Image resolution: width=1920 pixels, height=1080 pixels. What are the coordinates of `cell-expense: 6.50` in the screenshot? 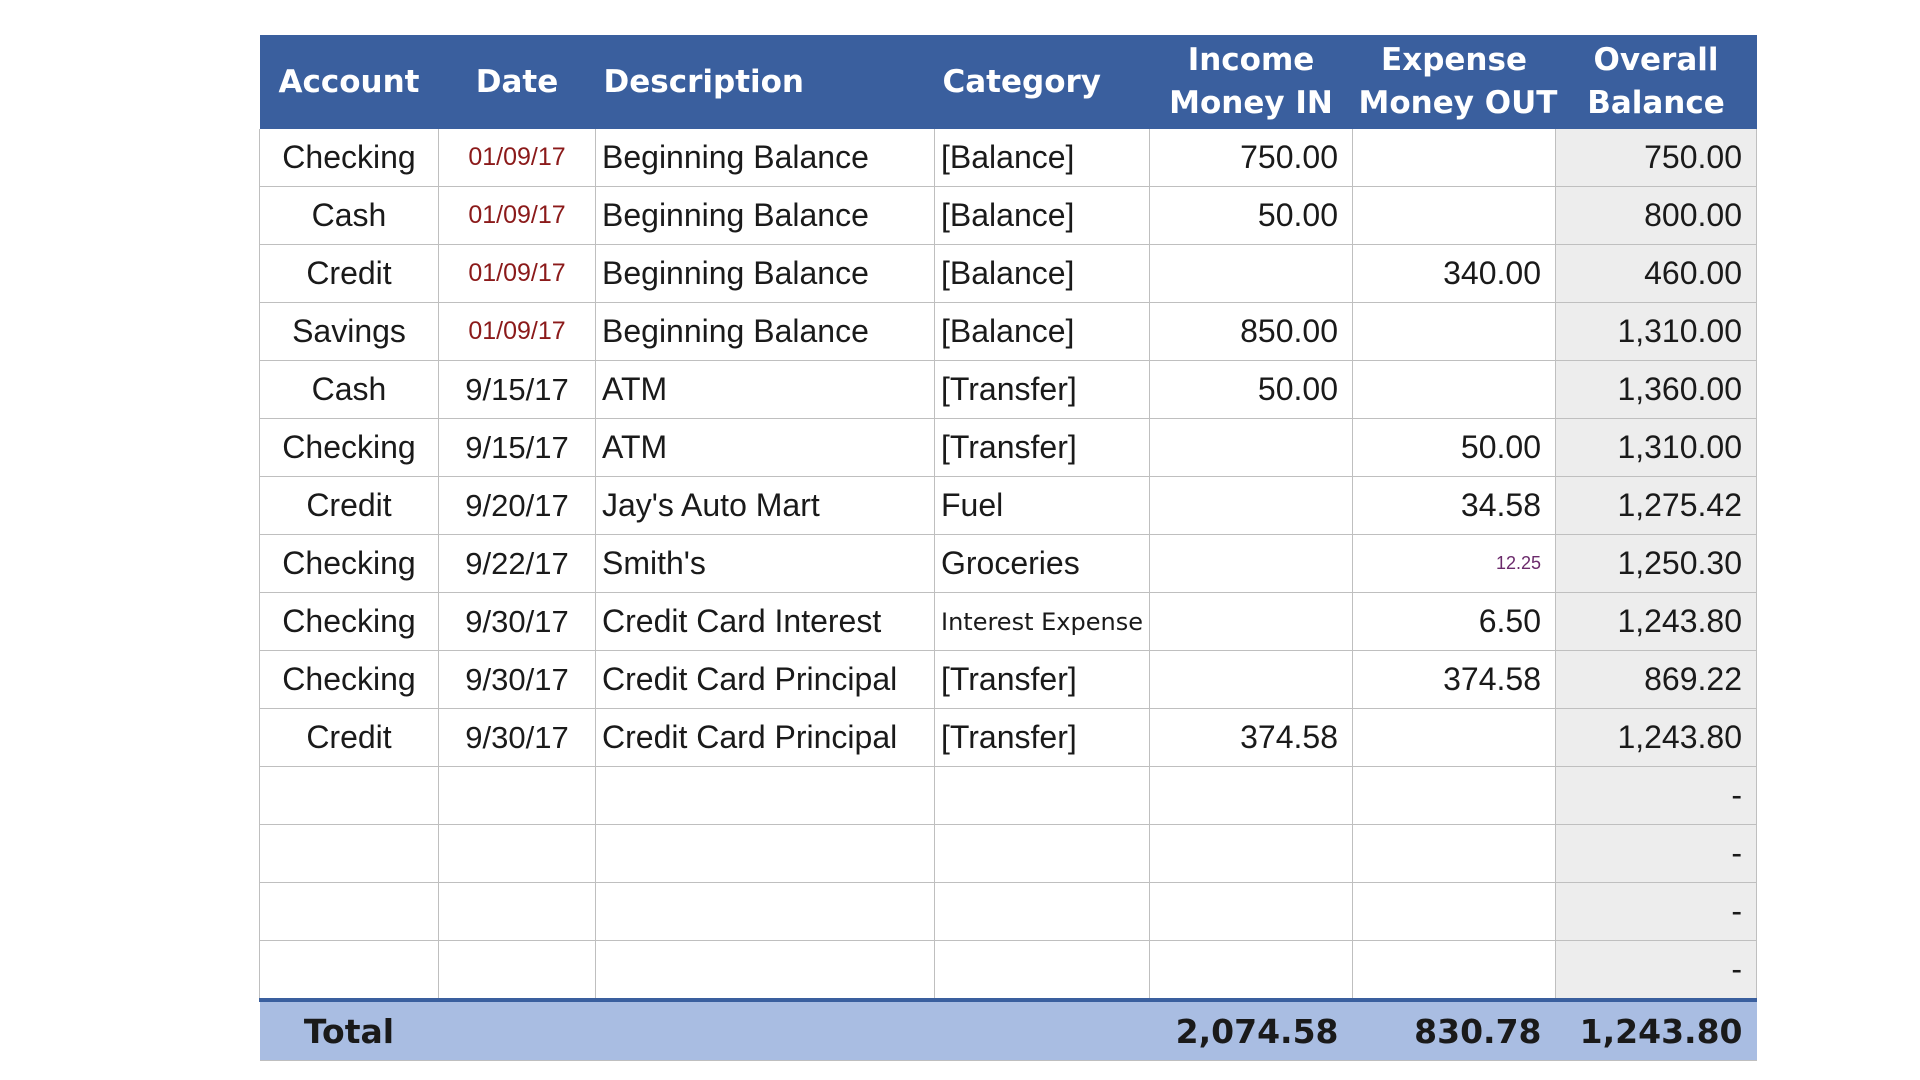 It's located at (1454, 621).